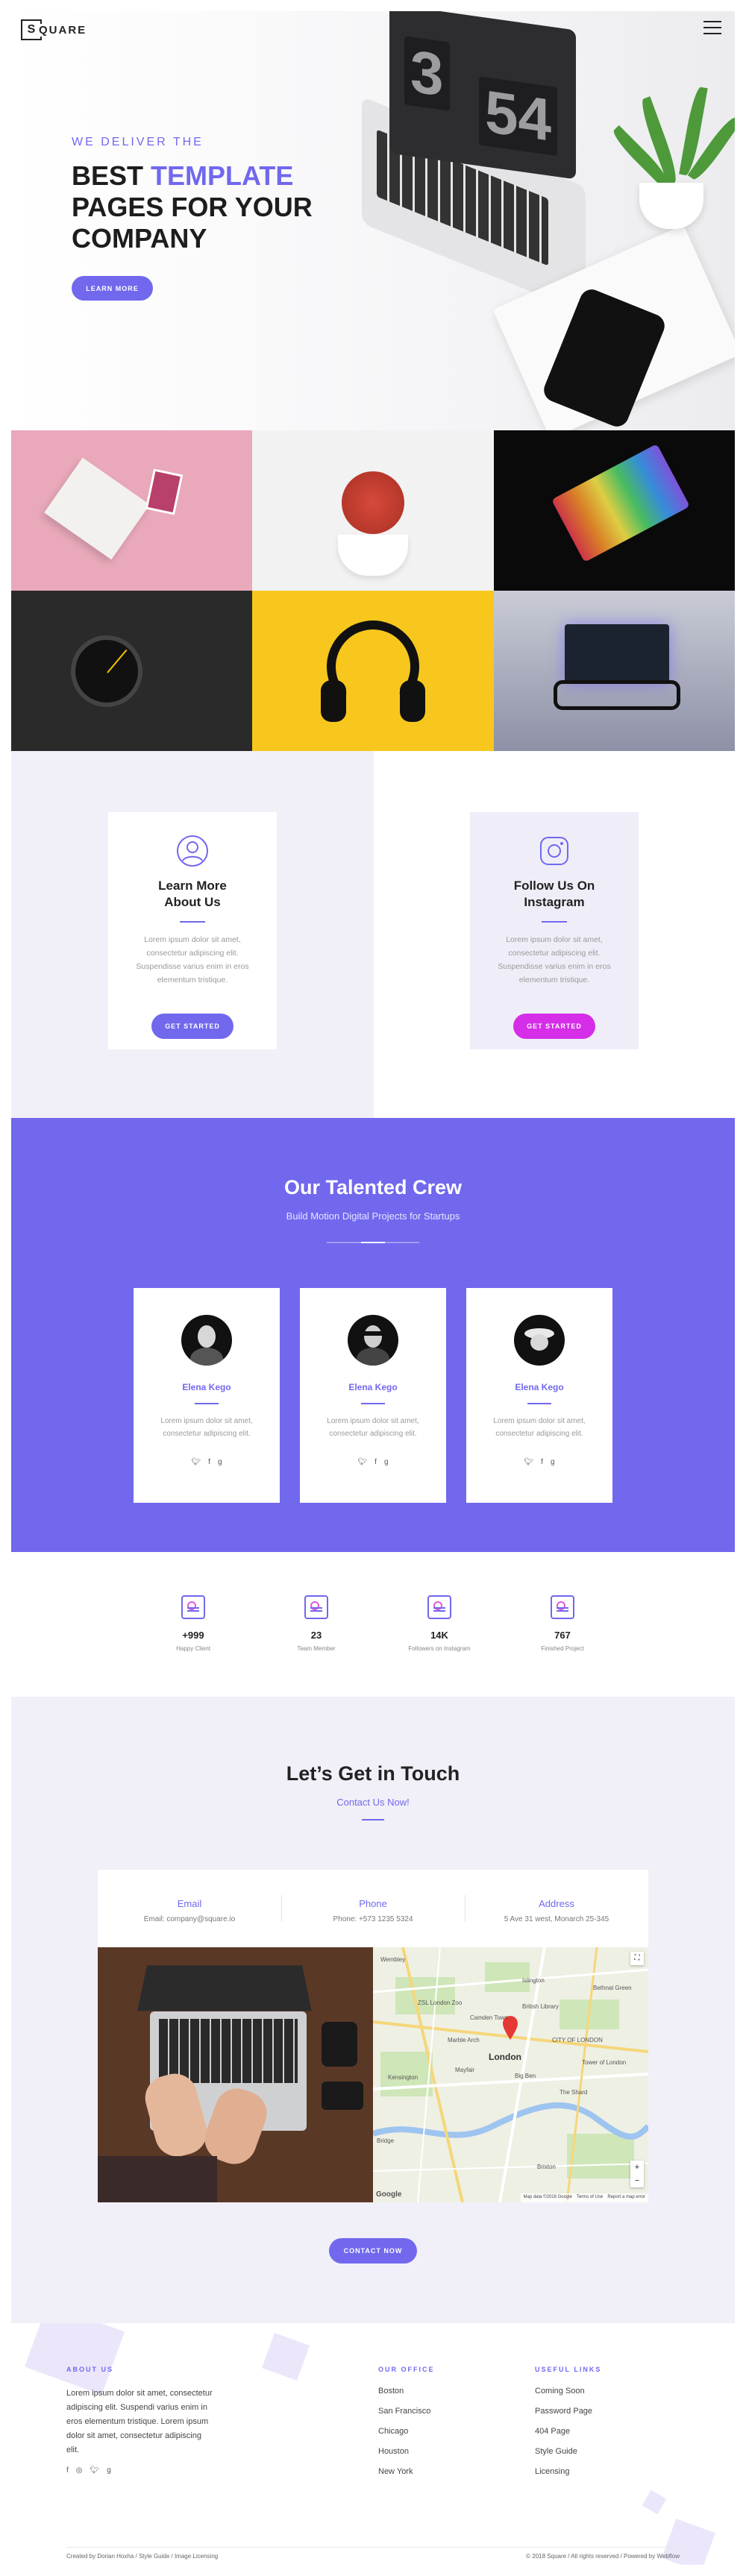 This screenshot has height=2576, width=746. What do you see at coordinates (671, 206) in the screenshot?
I see `plant-pot-illustration` at bounding box center [671, 206].